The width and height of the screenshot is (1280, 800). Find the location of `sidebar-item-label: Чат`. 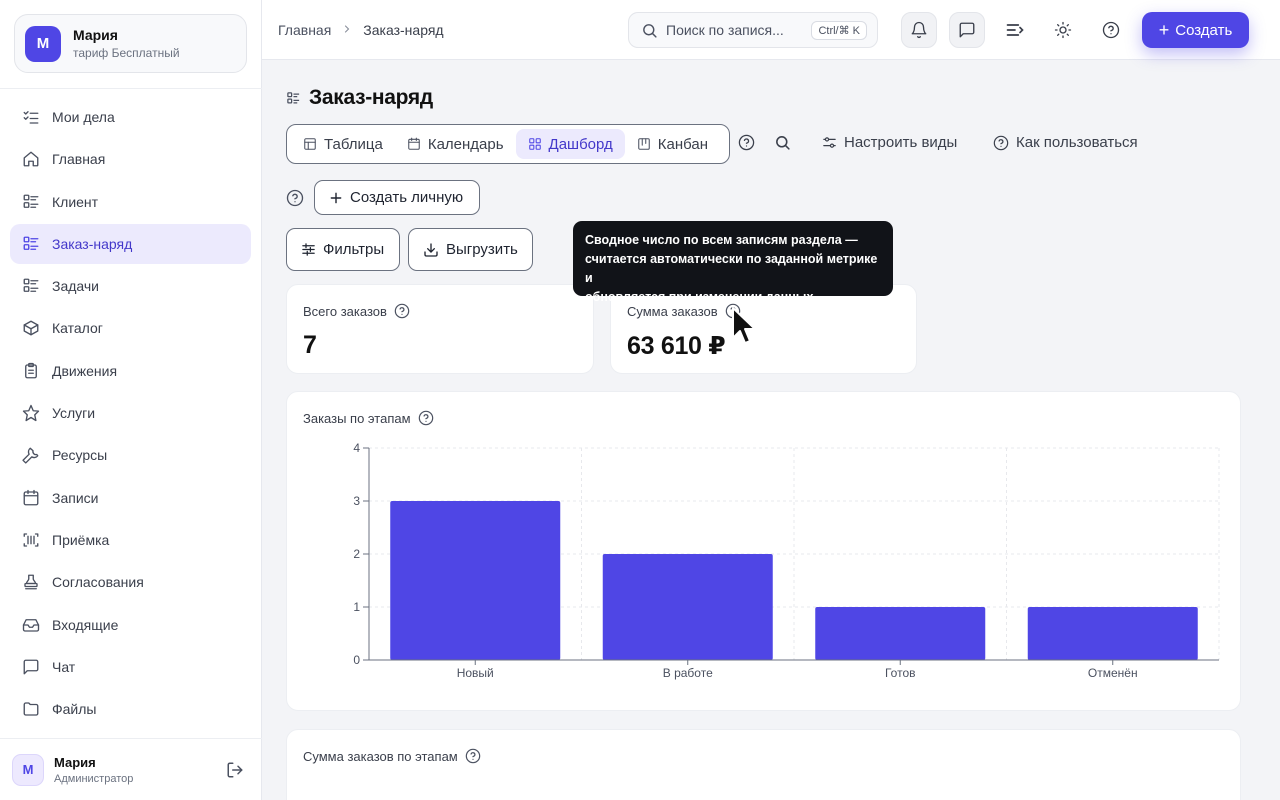

sidebar-item-label: Чат is located at coordinates (64, 666).